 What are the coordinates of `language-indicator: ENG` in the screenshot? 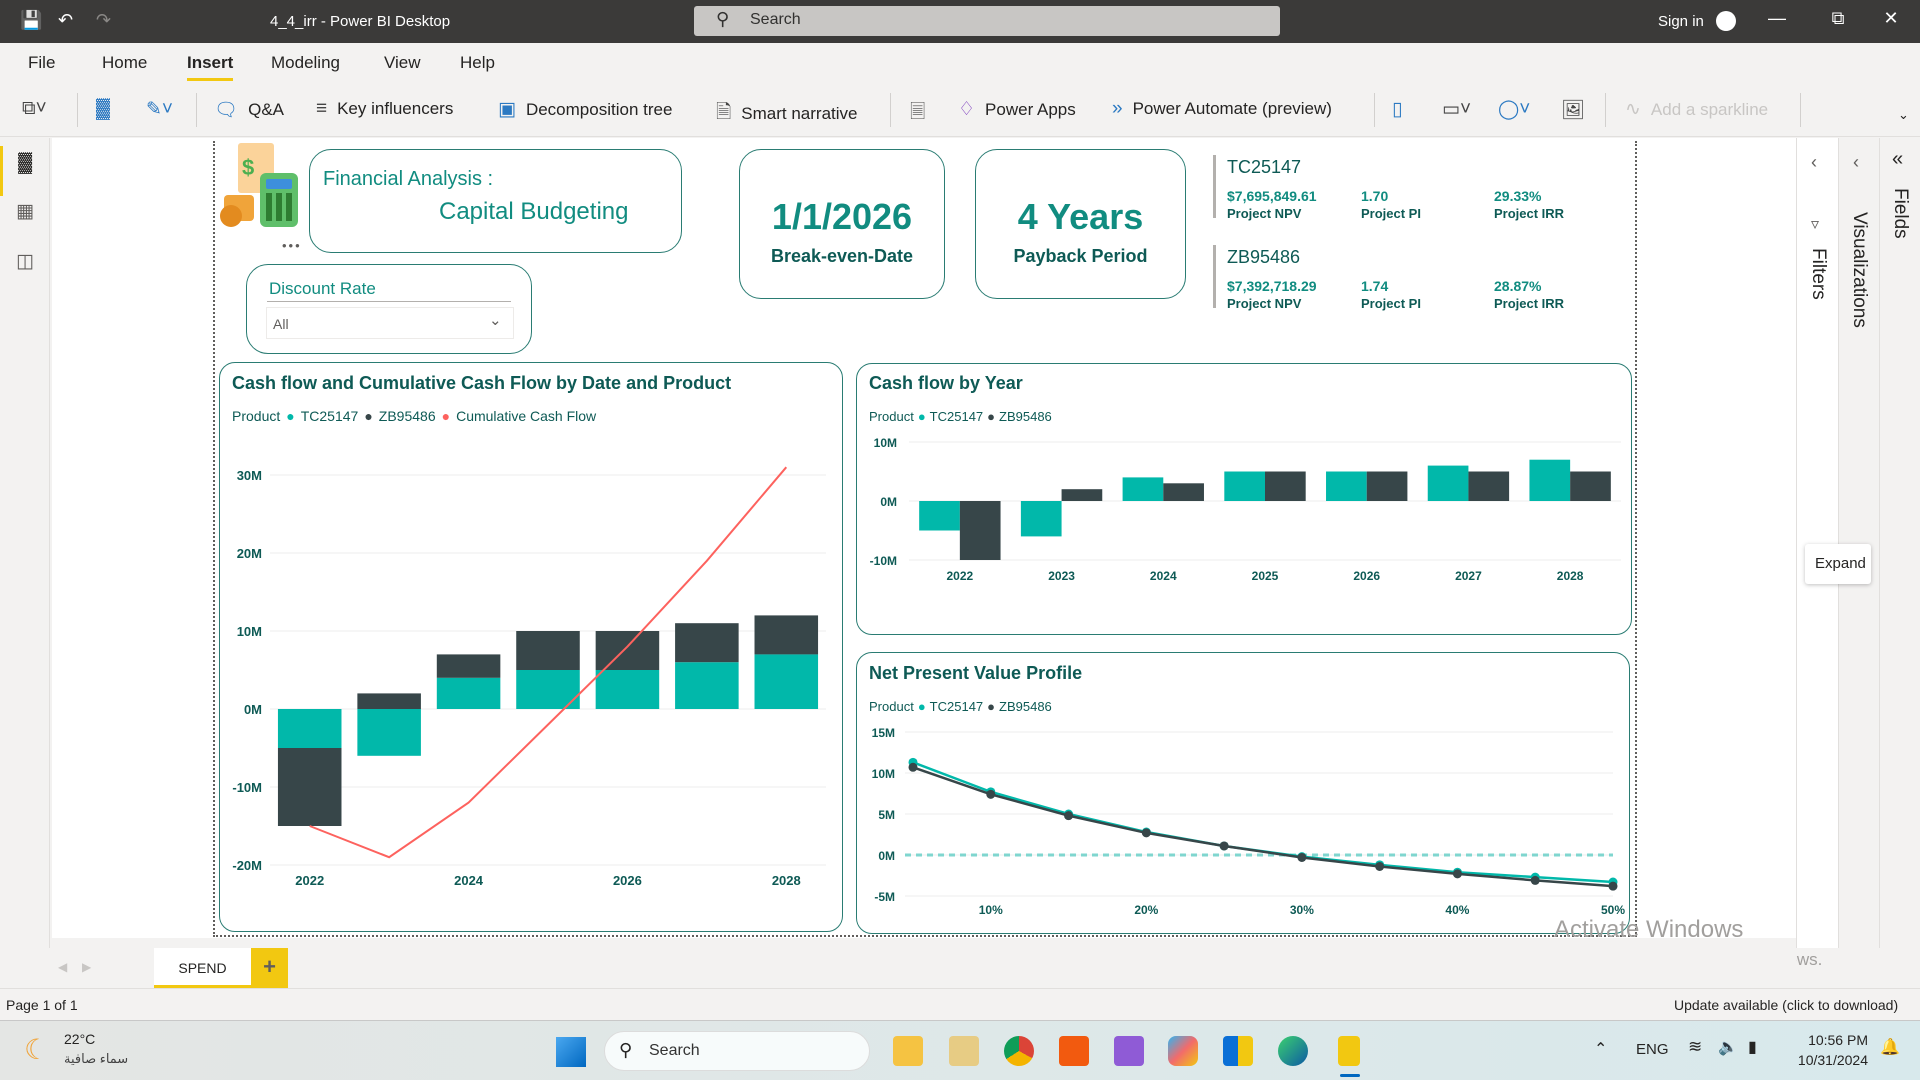 It's located at (1652, 1049).